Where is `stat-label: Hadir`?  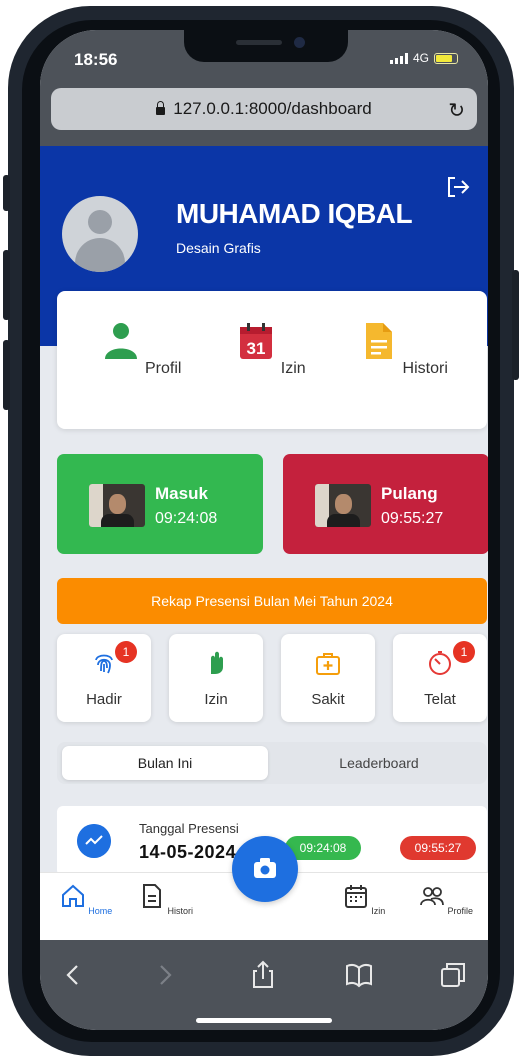 stat-label: Hadir is located at coordinates (104, 699).